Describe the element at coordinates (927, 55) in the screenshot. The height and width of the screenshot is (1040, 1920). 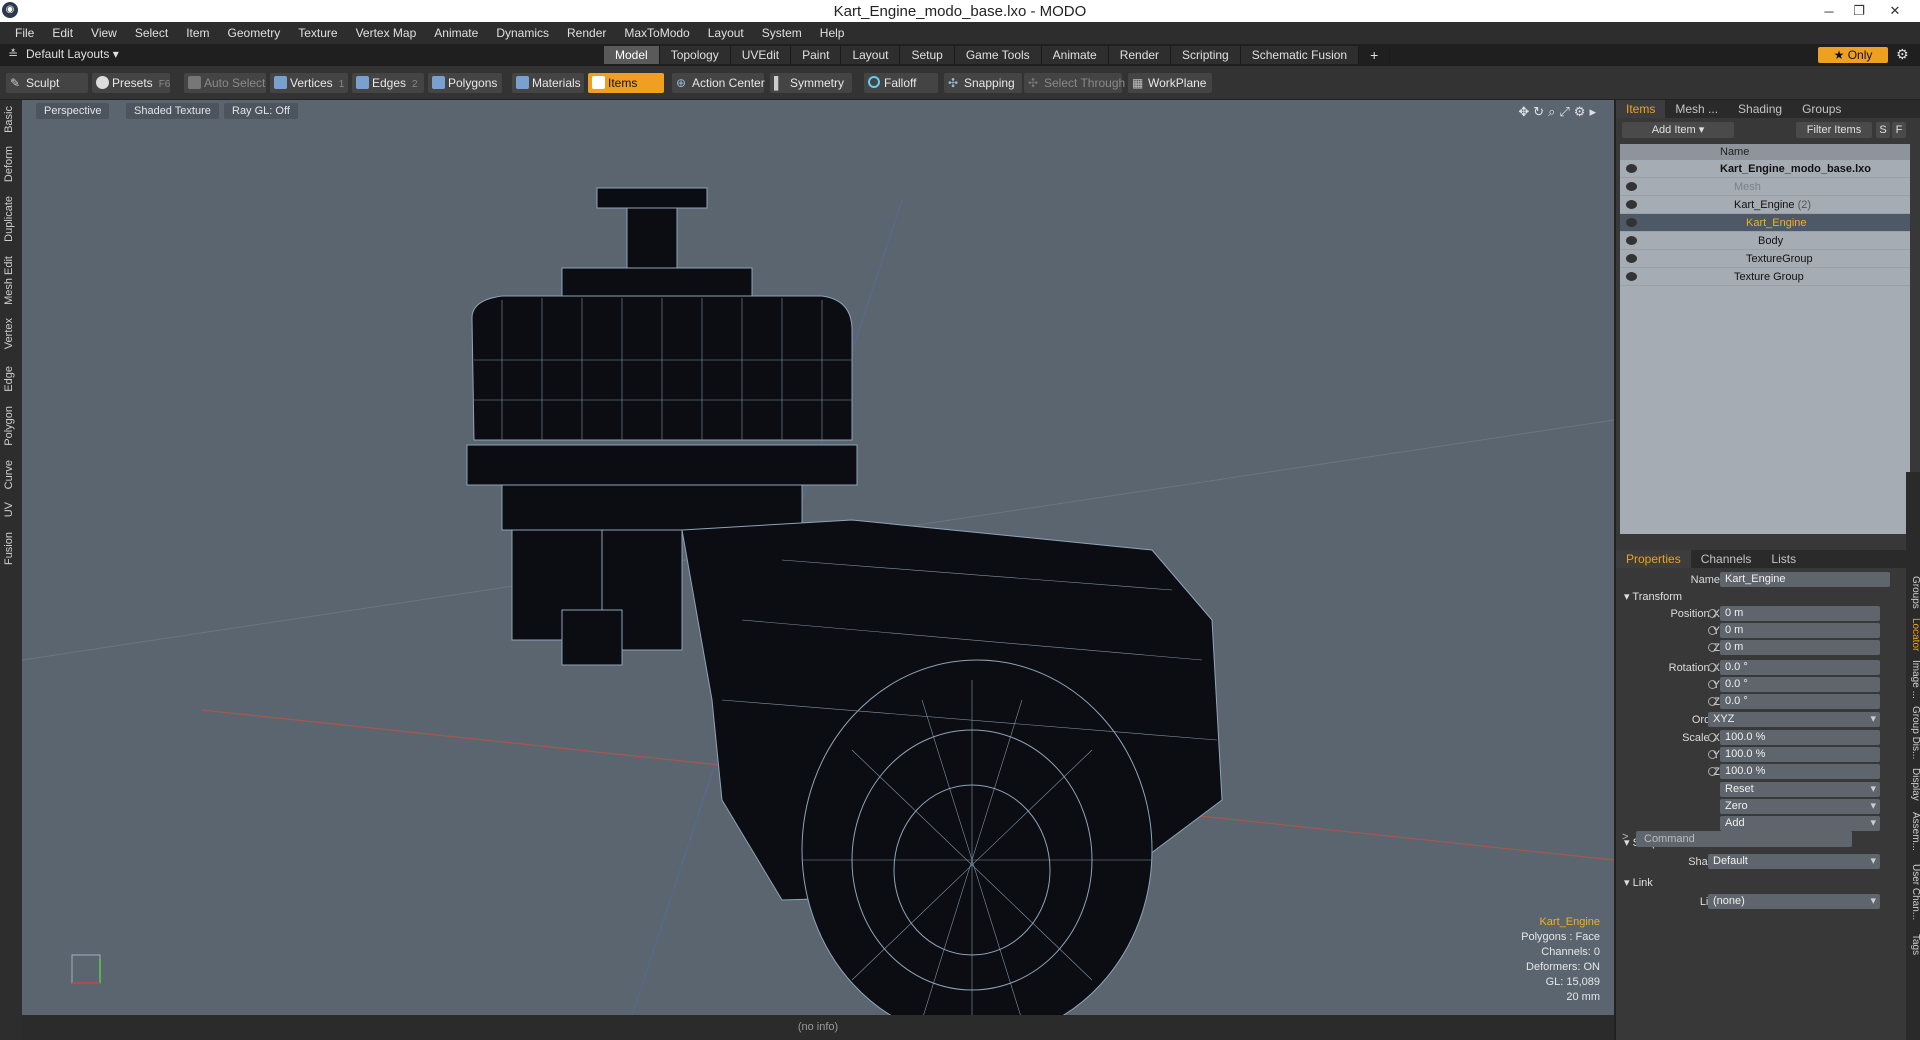
I see `tab-setup: Setup` at that location.